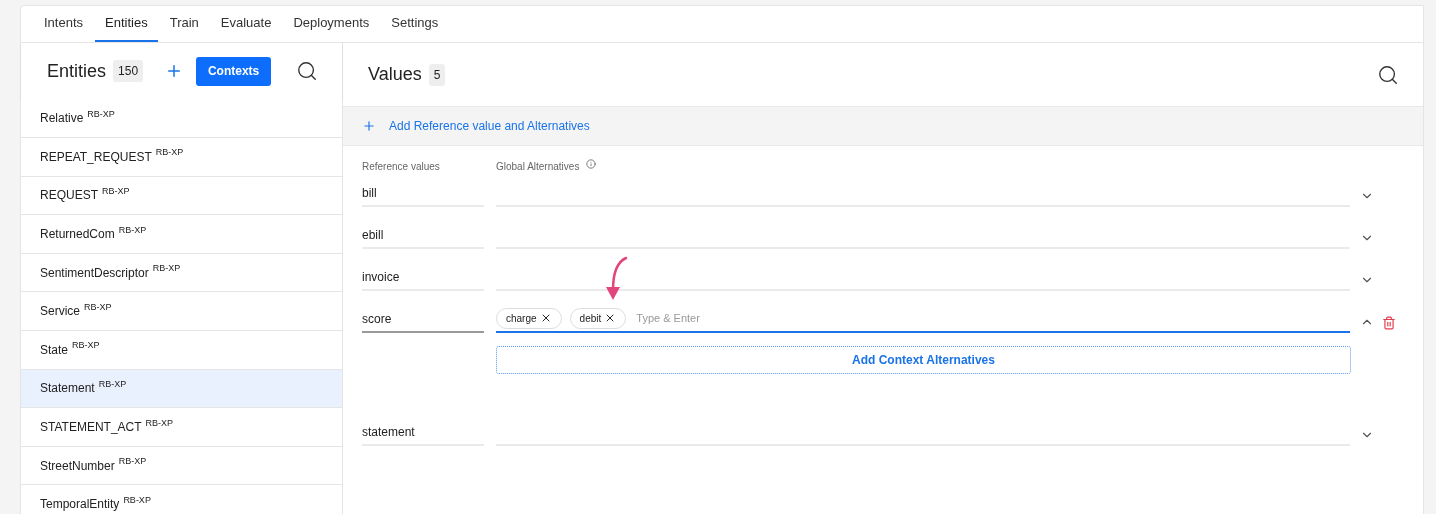  What do you see at coordinates (128, 71) in the screenshot?
I see `count-badge: 150` at bounding box center [128, 71].